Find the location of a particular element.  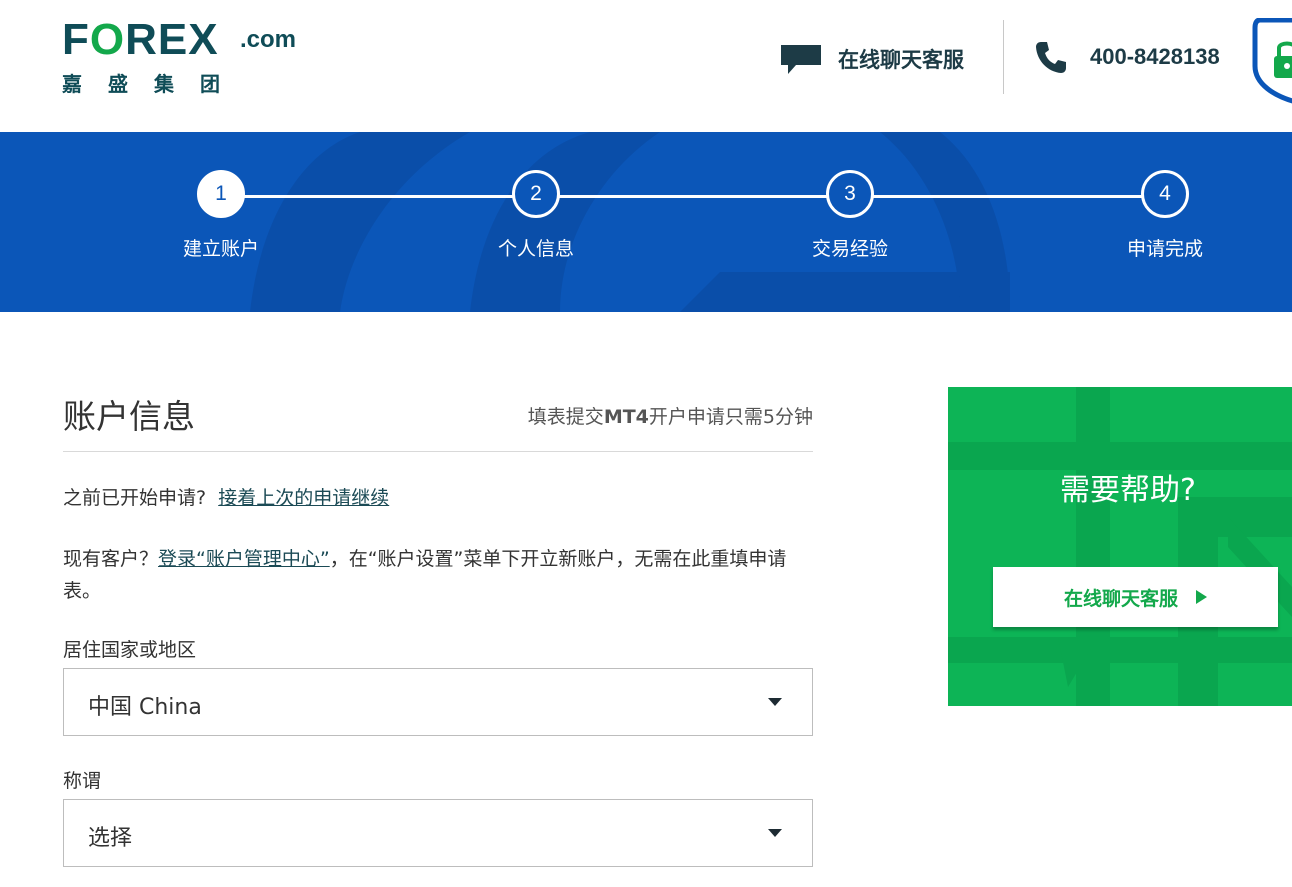

live-chat-link: 在线聊天客服 is located at coordinates (872, 59).